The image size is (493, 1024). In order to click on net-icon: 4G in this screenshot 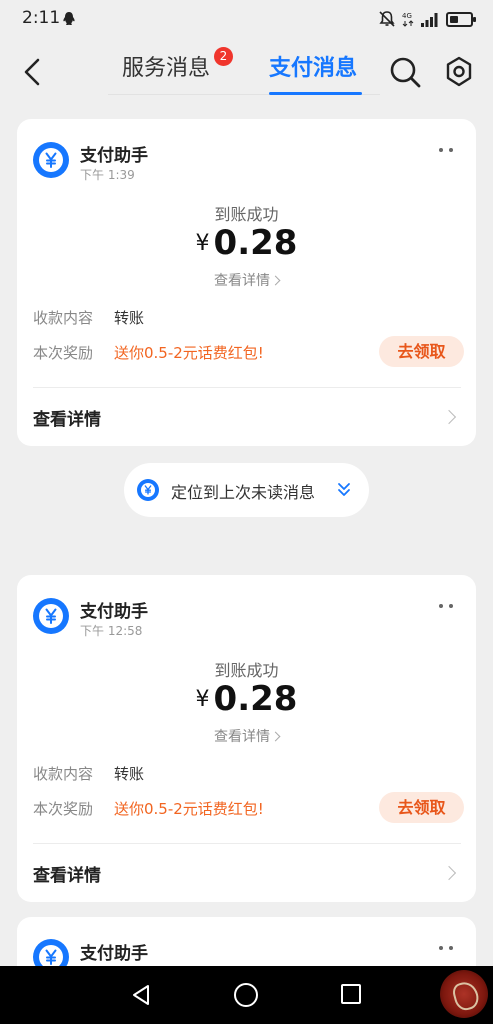, I will do `click(408, 19)`.